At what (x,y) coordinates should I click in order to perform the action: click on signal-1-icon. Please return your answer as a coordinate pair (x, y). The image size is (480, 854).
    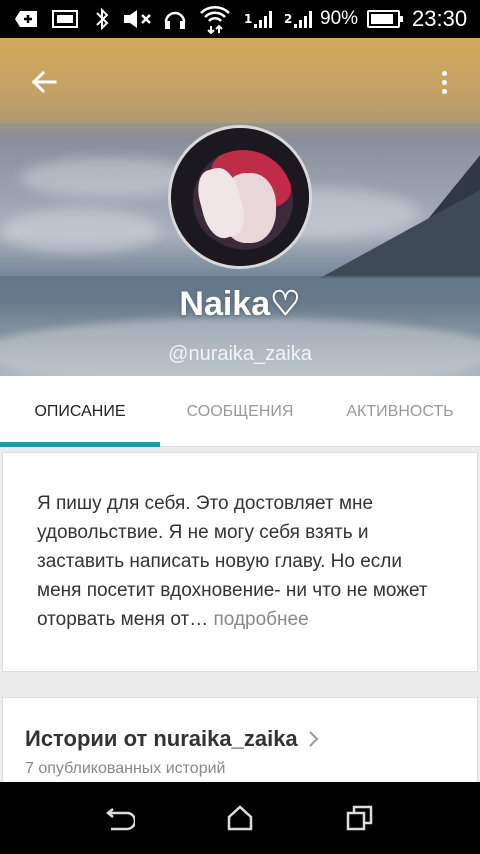
    Looking at the image, I should click on (264, 19).